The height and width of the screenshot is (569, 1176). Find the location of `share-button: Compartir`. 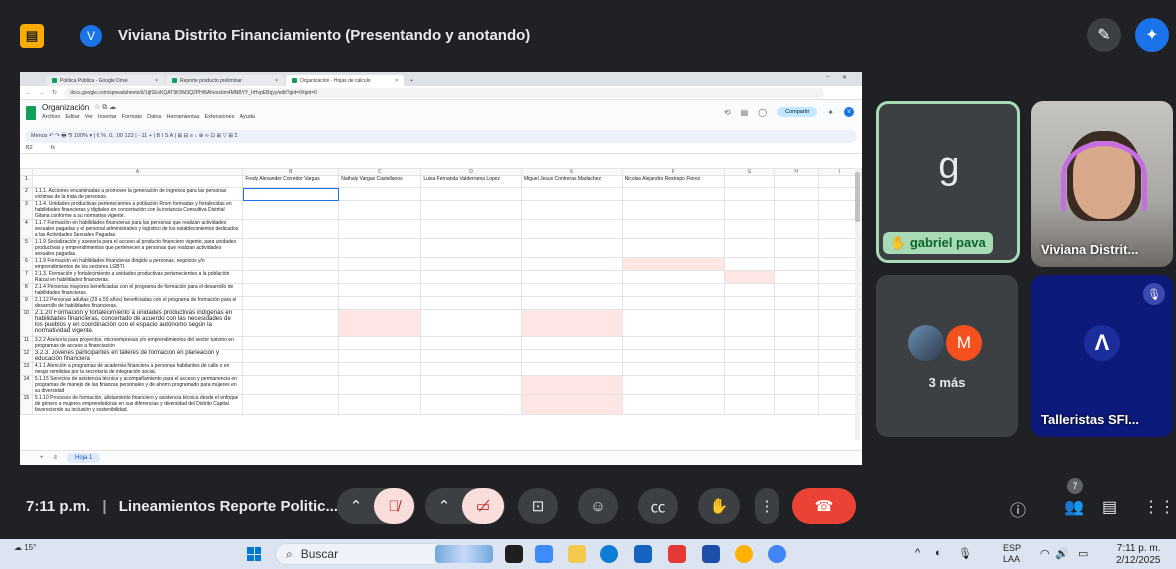

share-button: Compartir is located at coordinates (797, 112).